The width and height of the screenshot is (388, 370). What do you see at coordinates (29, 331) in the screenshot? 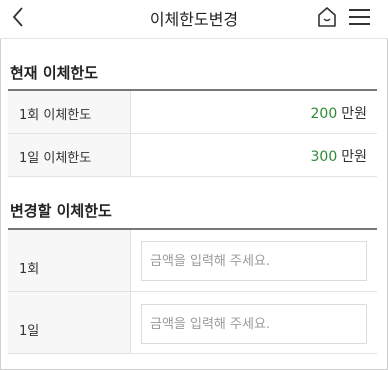
I see `row-label: 1일` at bounding box center [29, 331].